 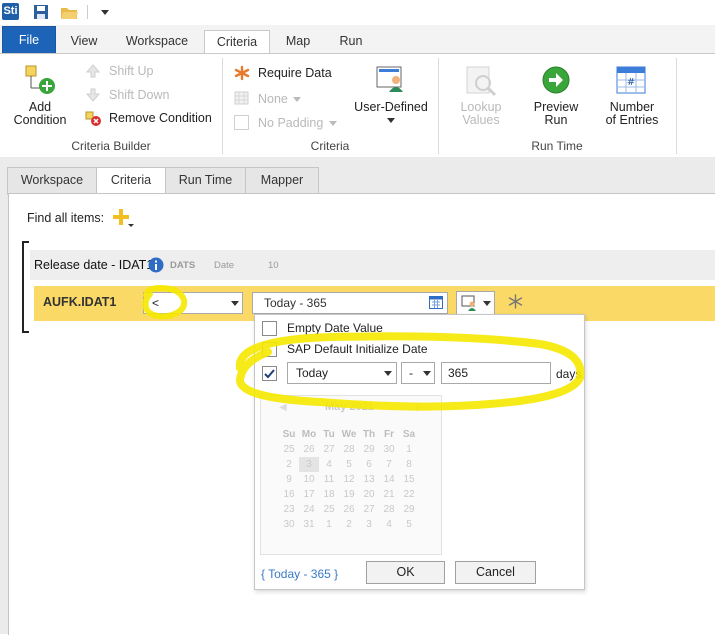 I want to click on user-defined-button: User-Defined, so click(x=391, y=107).